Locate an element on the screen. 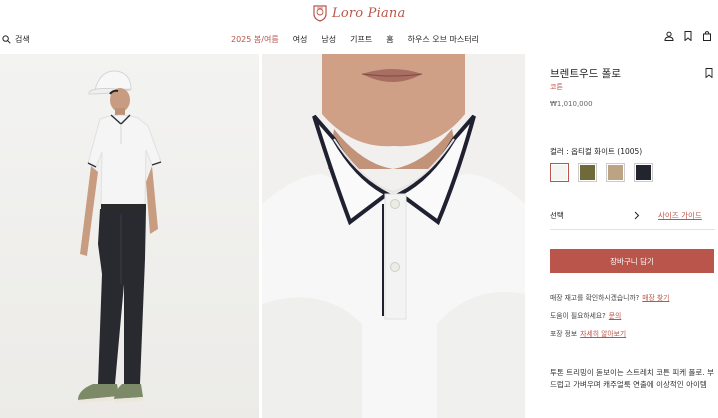 The height and width of the screenshot is (418, 718). add-to-cart-button: 장바구니 담기 is located at coordinates (632, 261).